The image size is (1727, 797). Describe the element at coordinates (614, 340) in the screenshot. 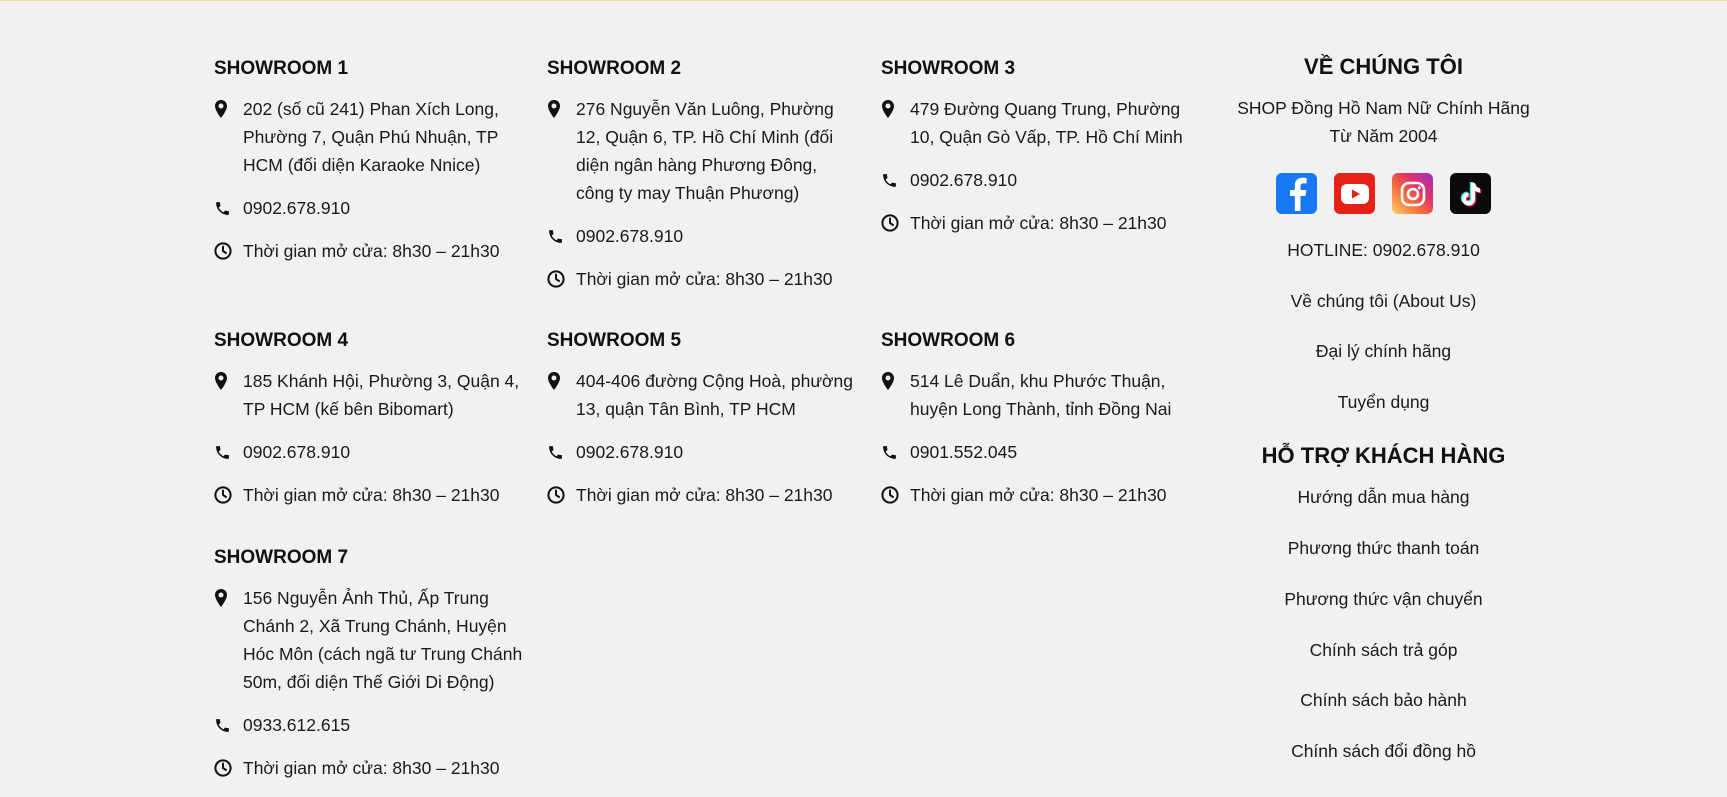

I see `showroom-title: SHOWROOM 5` at that location.